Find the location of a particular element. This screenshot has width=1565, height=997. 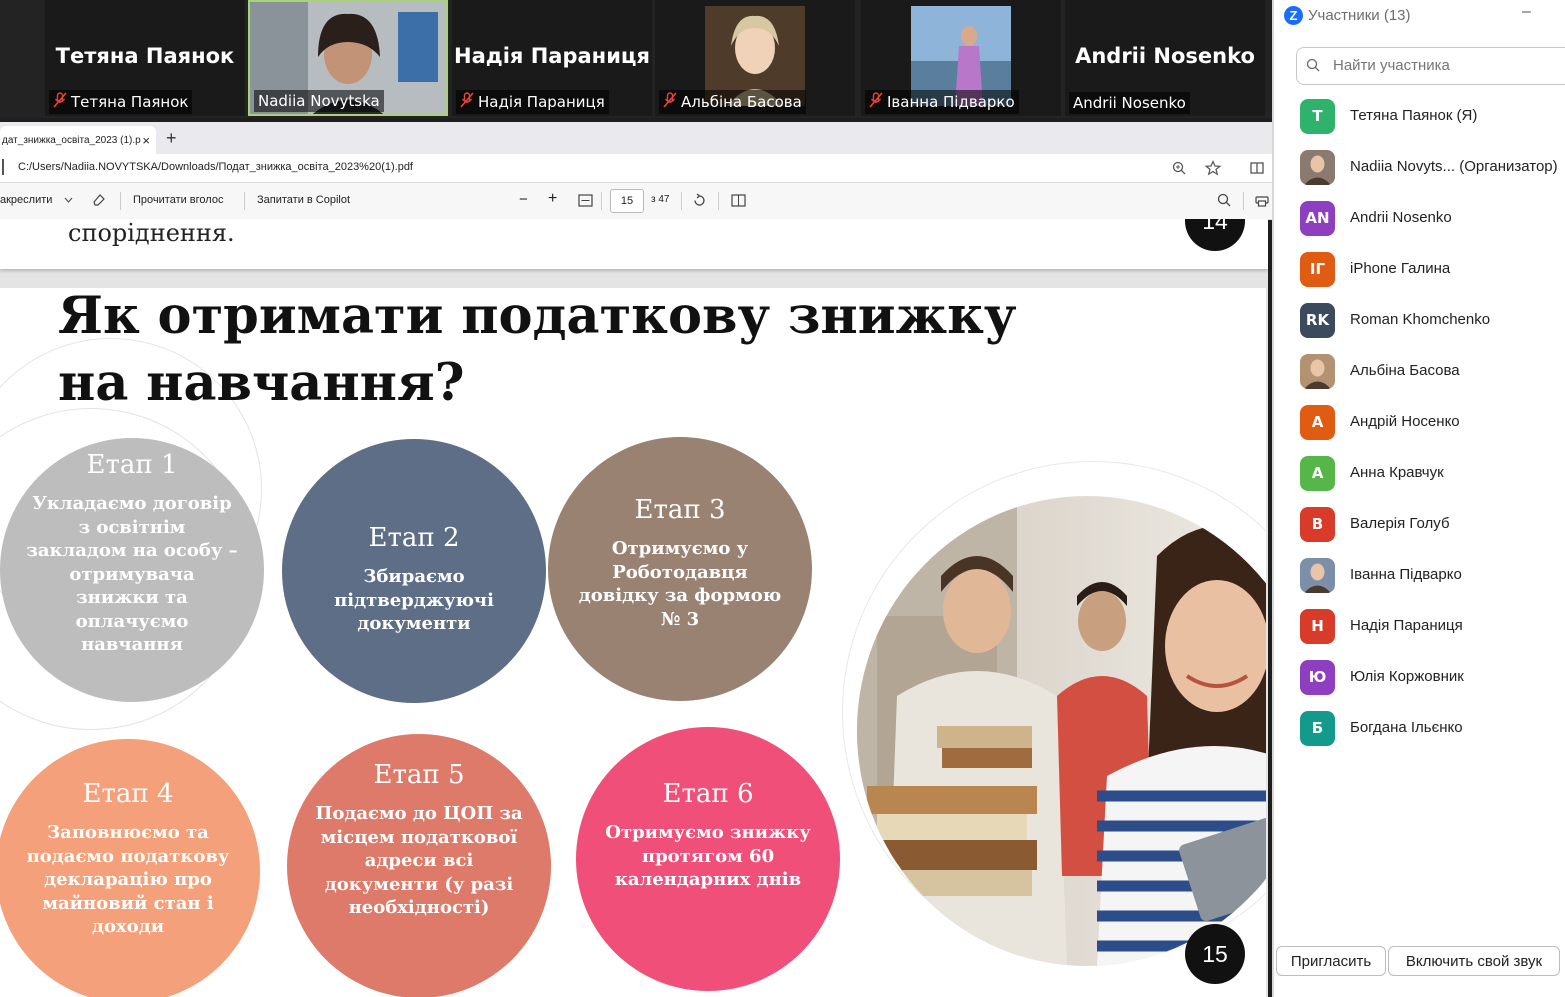

avatar: Н is located at coordinates (1317, 626).